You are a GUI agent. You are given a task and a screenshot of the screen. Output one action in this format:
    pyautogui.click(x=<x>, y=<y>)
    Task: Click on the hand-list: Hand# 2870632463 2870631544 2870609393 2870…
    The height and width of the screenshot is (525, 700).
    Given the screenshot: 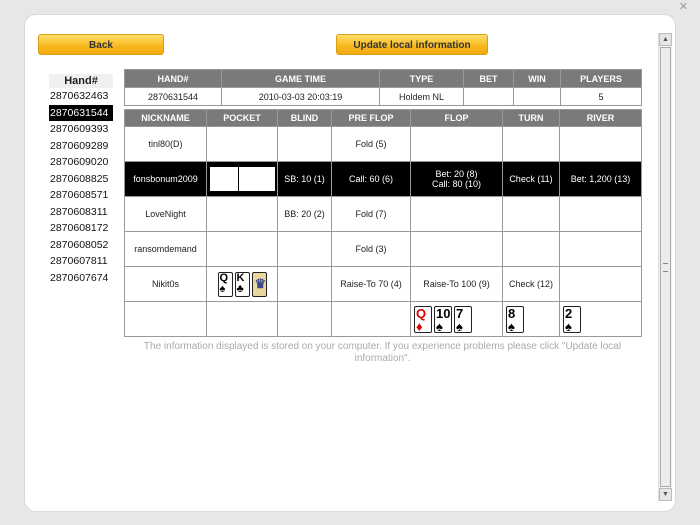 What is the action you would take?
    pyautogui.click(x=81, y=180)
    